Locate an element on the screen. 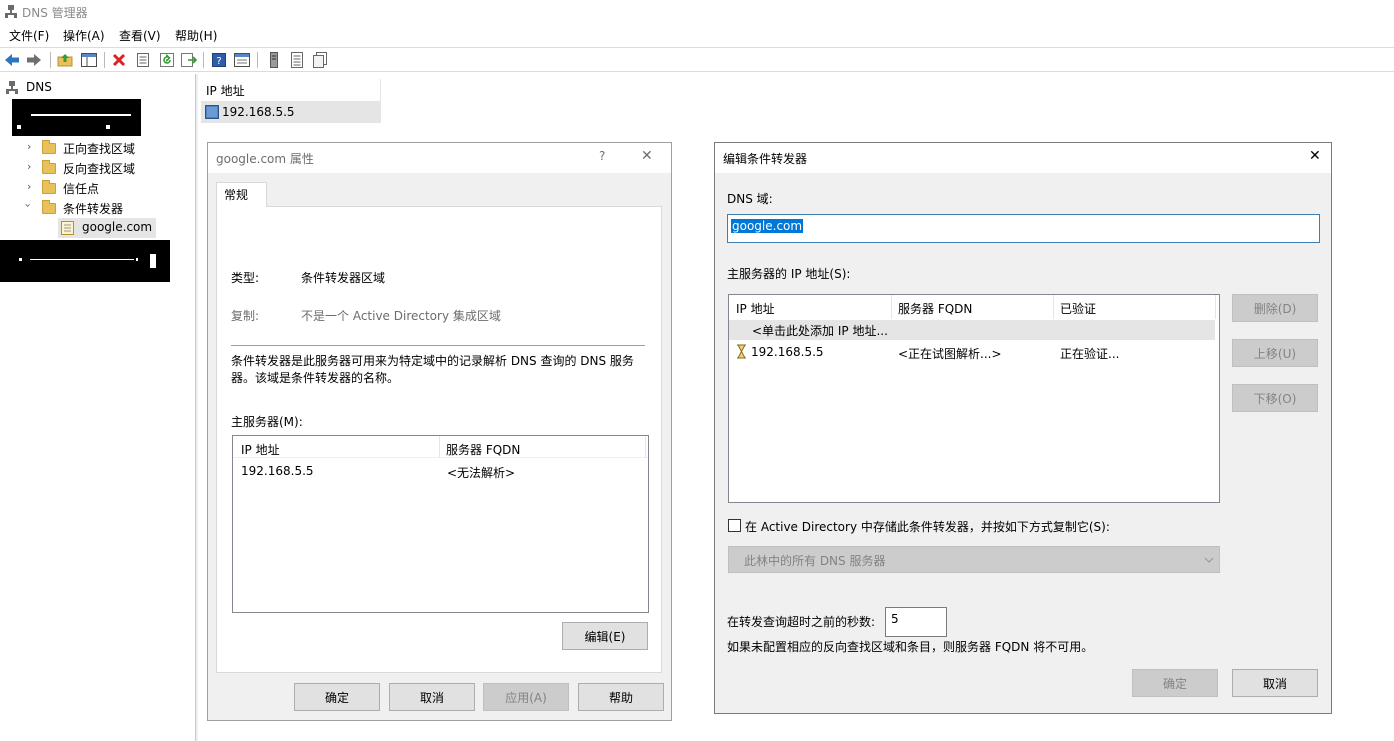  list-icon is located at coordinates (297, 60).